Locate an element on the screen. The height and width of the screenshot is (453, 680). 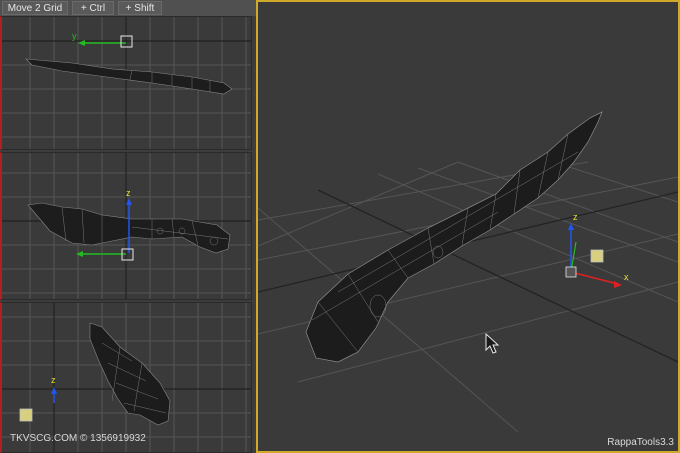
viewport-front-canvas: z is located at coordinates (126, 226).